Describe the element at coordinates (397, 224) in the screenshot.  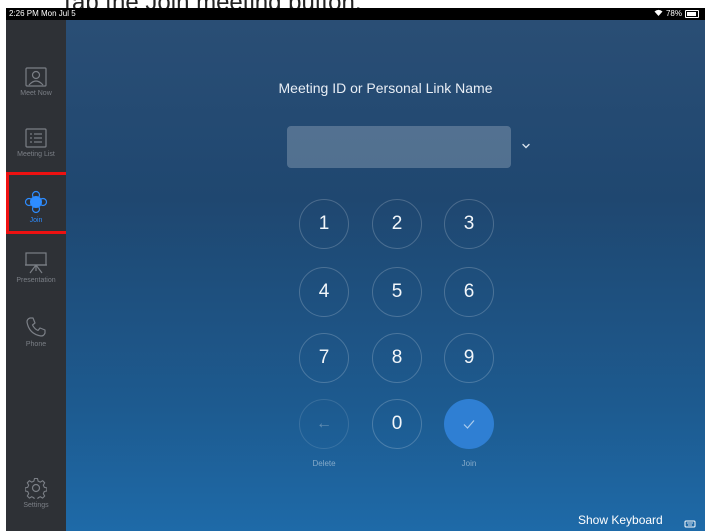
I see `keypad-key-2: 2` at that location.